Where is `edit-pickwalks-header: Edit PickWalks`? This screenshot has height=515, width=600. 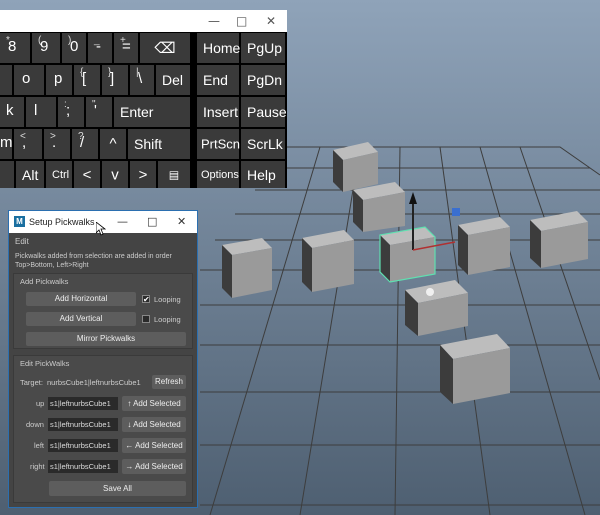
edit-pickwalks-header: Edit PickWalks is located at coordinates (45, 363).